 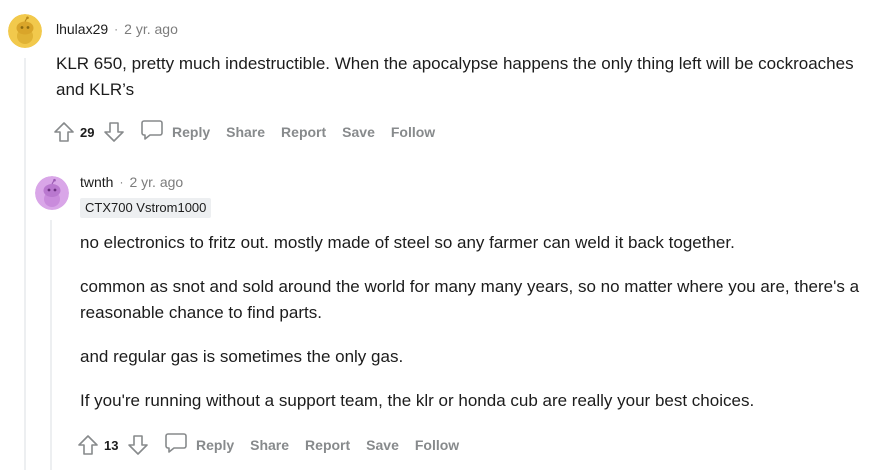 I want to click on comment-meta: lhulax29 · 2 yr. ago, so click(x=117, y=29).